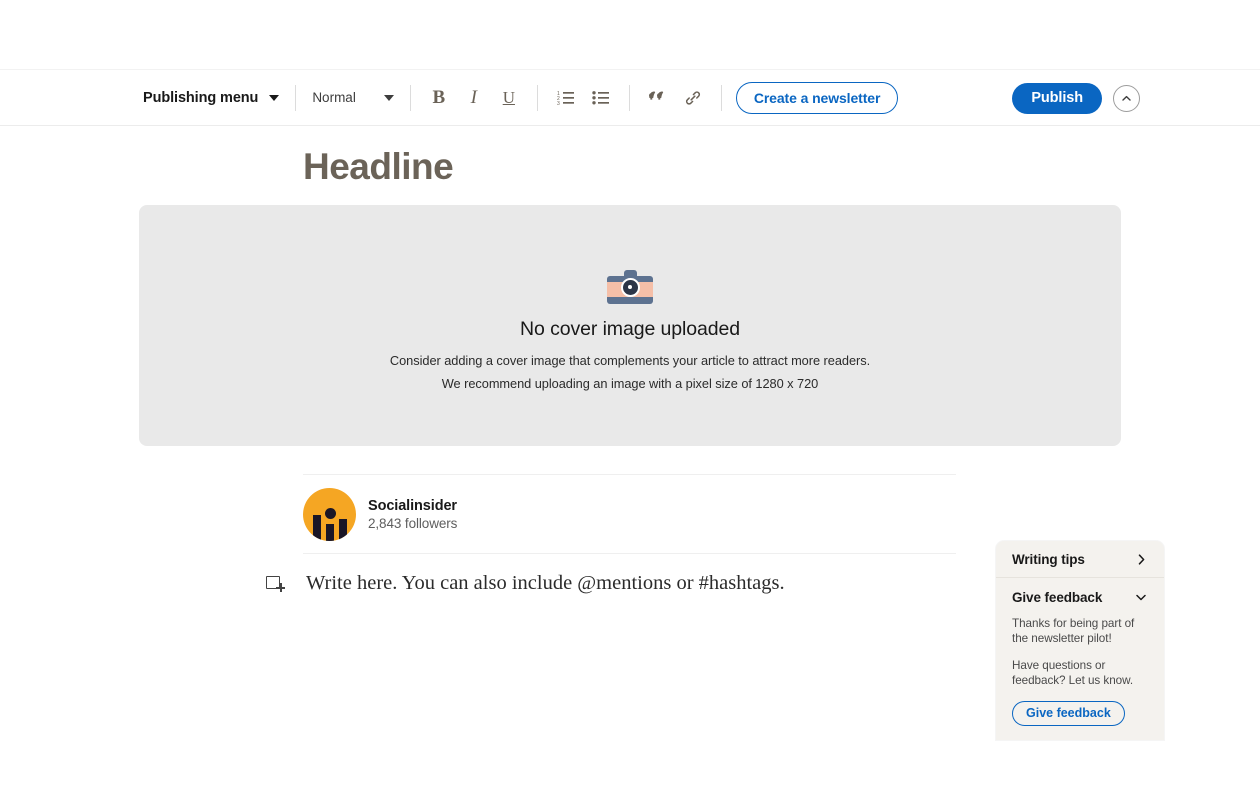  I want to click on italic-button: I, so click(474, 98).